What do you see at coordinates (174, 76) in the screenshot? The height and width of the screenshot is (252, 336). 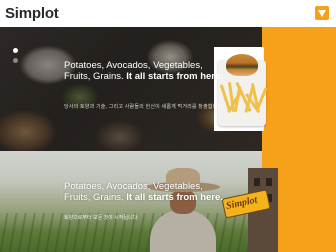 I see `hero-food-tagline-bold: It all starts from here.` at bounding box center [174, 76].